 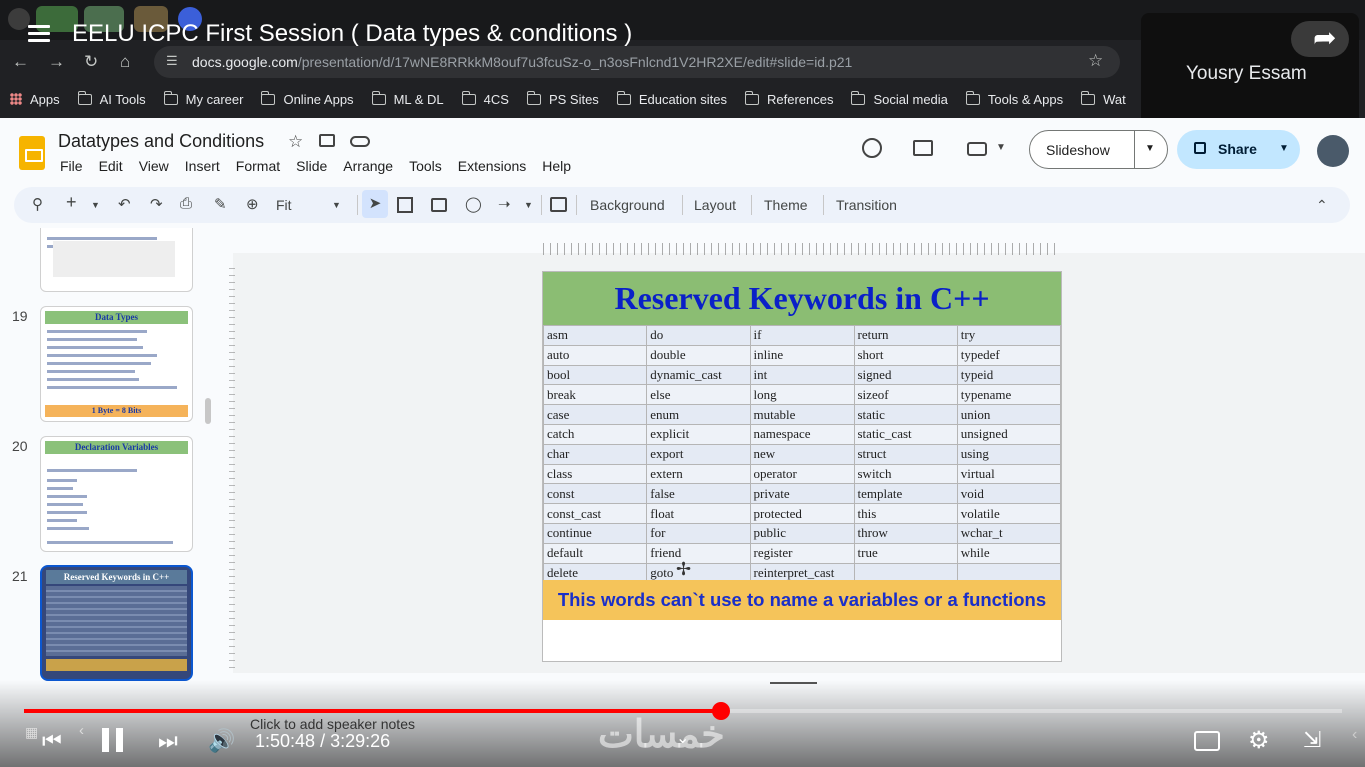 I want to click on toolbar-divider, so click(x=751, y=205).